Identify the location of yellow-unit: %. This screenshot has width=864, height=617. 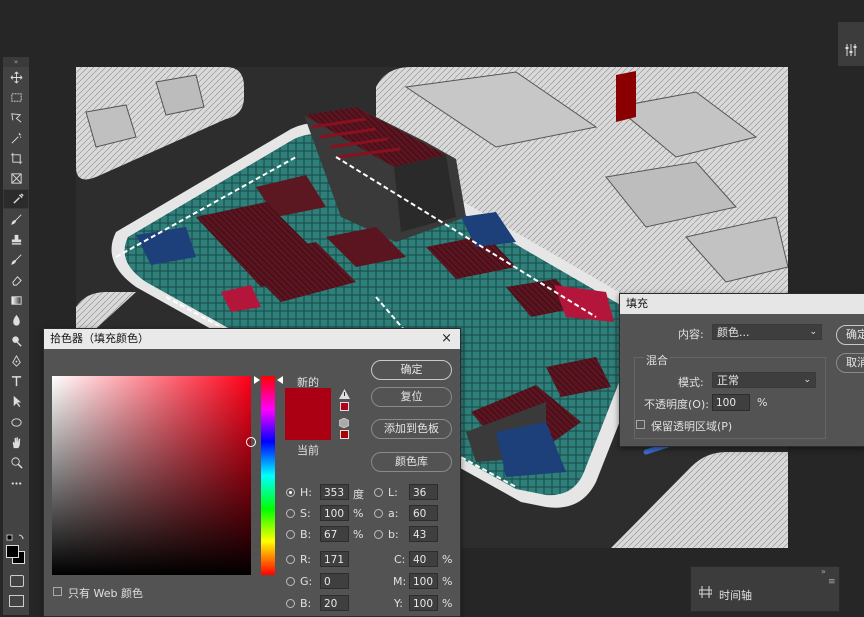
(447, 603).